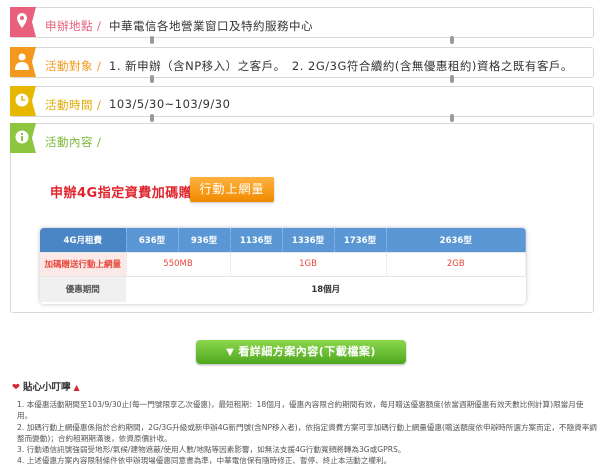 The width and height of the screenshot is (600, 476). I want to click on promo-title: 申辦4G指定資費加碼贈送, so click(128, 193).